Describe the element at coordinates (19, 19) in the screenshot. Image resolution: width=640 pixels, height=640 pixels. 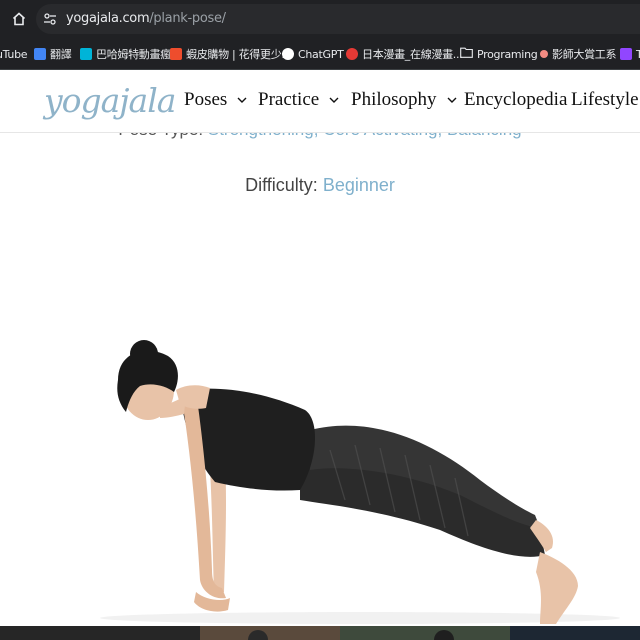
I see `home-icon` at that location.